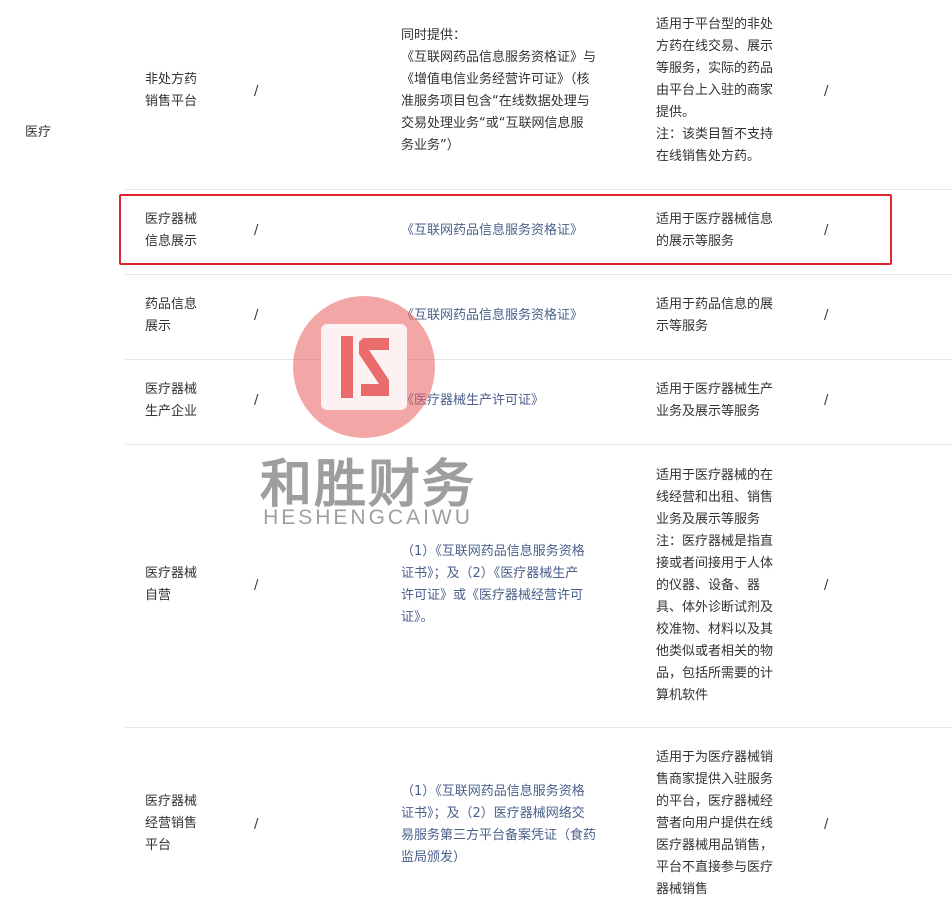 Image resolution: width=952 pixels, height=924 pixels. Describe the element at coordinates (171, 400) in the screenshot. I see `item-name: 医疗器械 生产企业` at that location.